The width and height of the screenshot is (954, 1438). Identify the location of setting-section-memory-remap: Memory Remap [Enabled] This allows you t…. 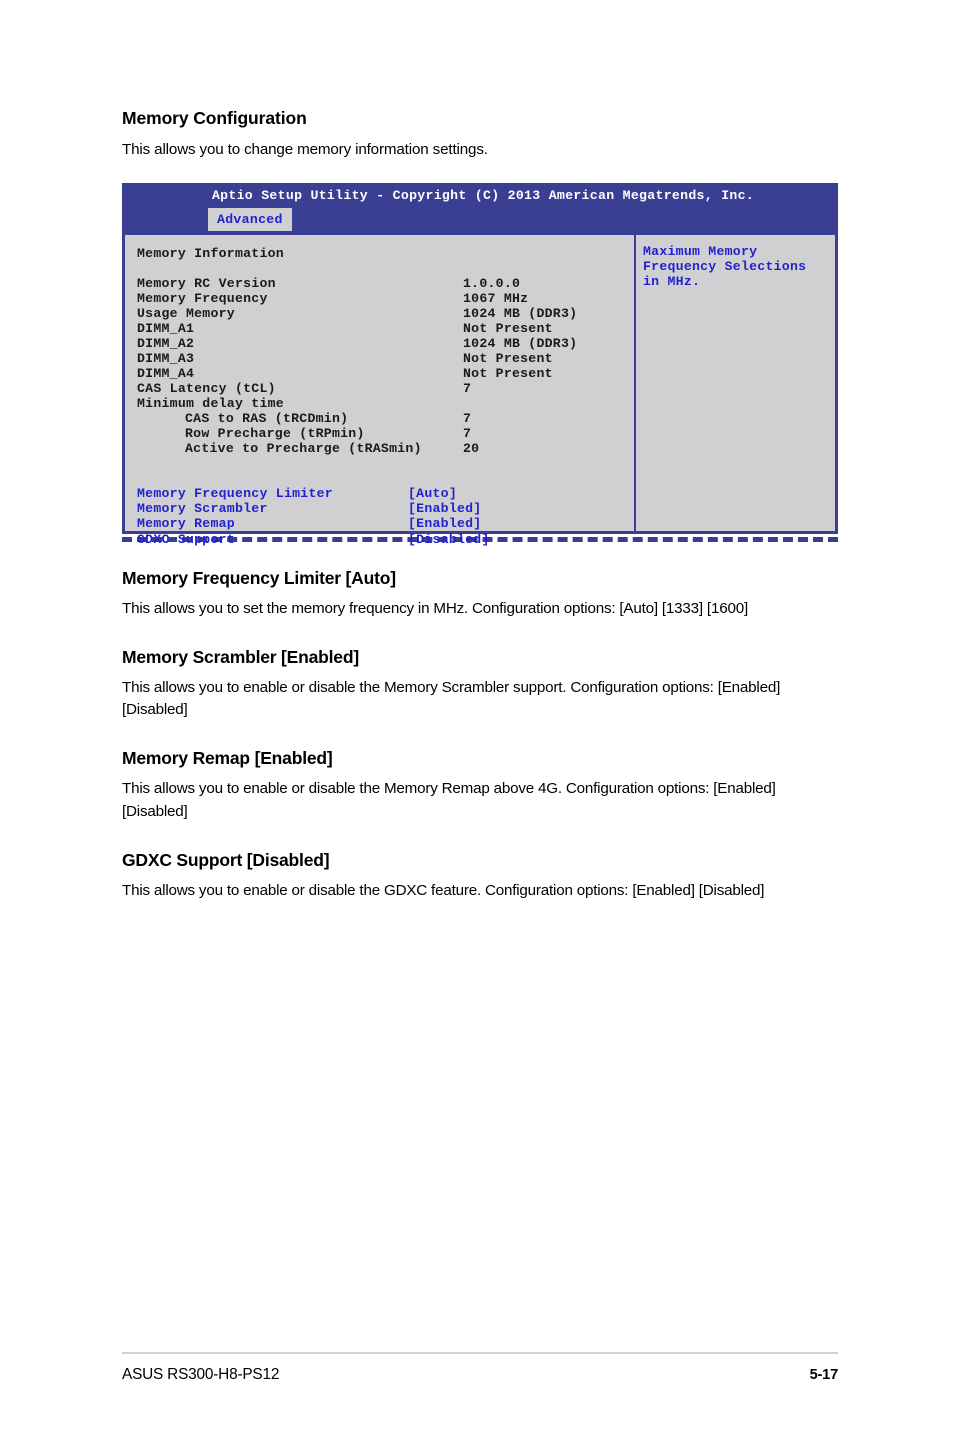
(480, 786).